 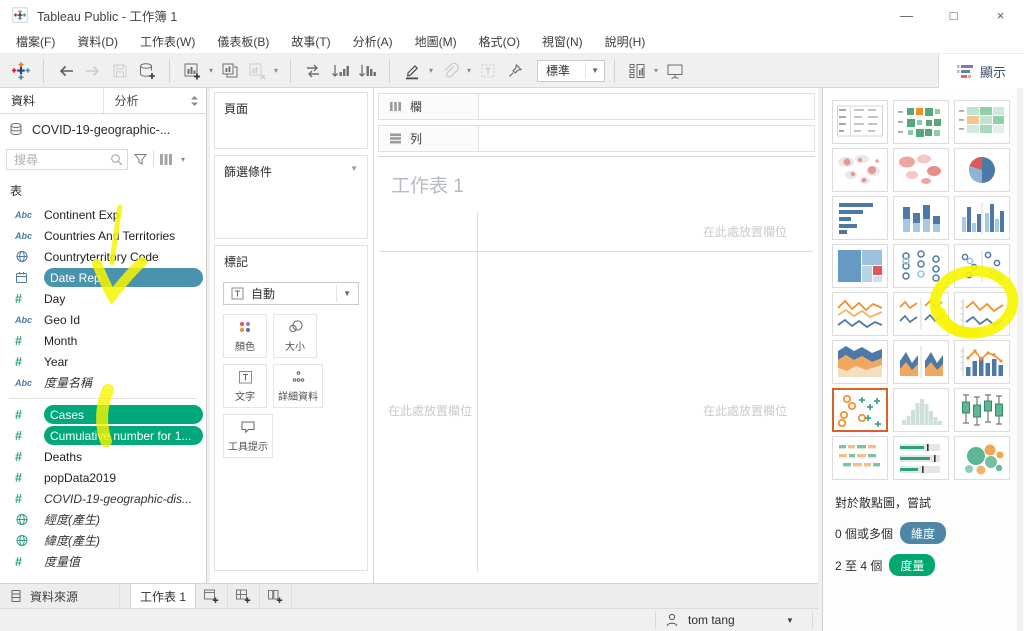 What do you see at coordinates (103, 540) in the screenshot?
I see `field-latitude-generated: 緯度(產生)` at bounding box center [103, 540].